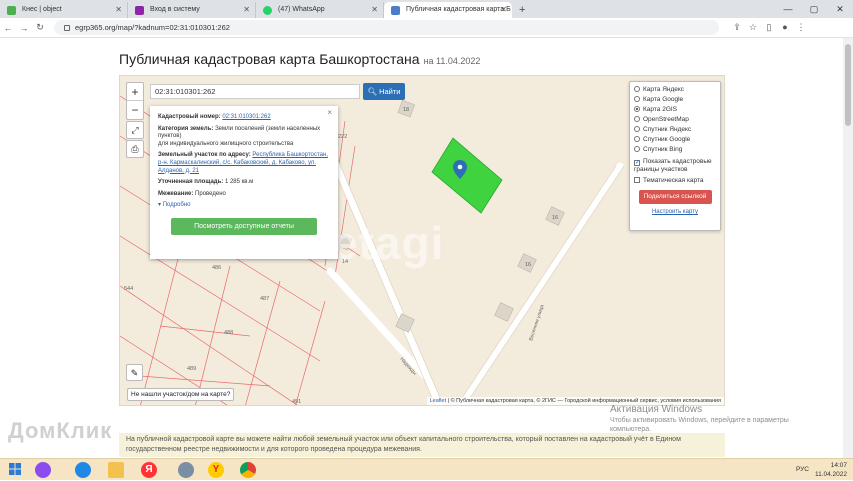 This screenshot has width=853, height=481. What do you see at coordinates (134, 372) in the screenshot?
I see `ruler-icon: ✎` at bounding box center [134, 372].